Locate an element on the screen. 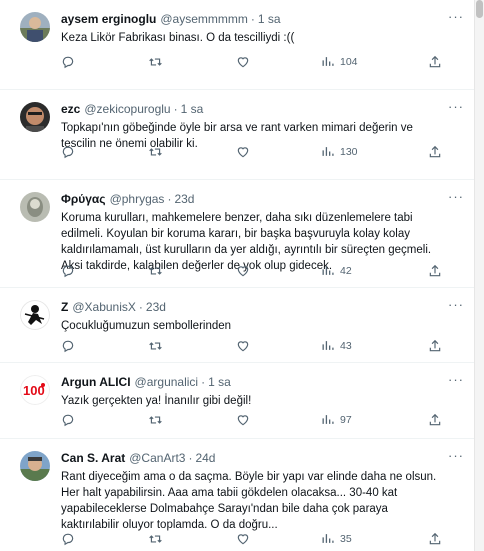 The height and width of the screenshot is (551, 484). view-count: 104 is located at coordinates (349, 61).